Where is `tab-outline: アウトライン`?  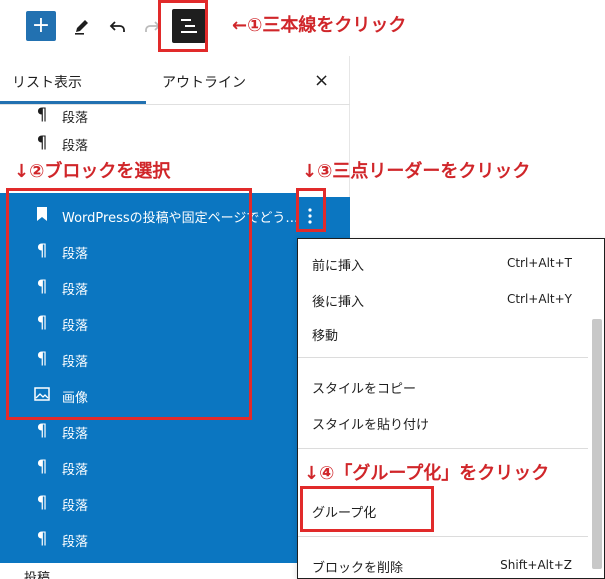 tab-outline: アウトライン is located at coordinates (204, 82).